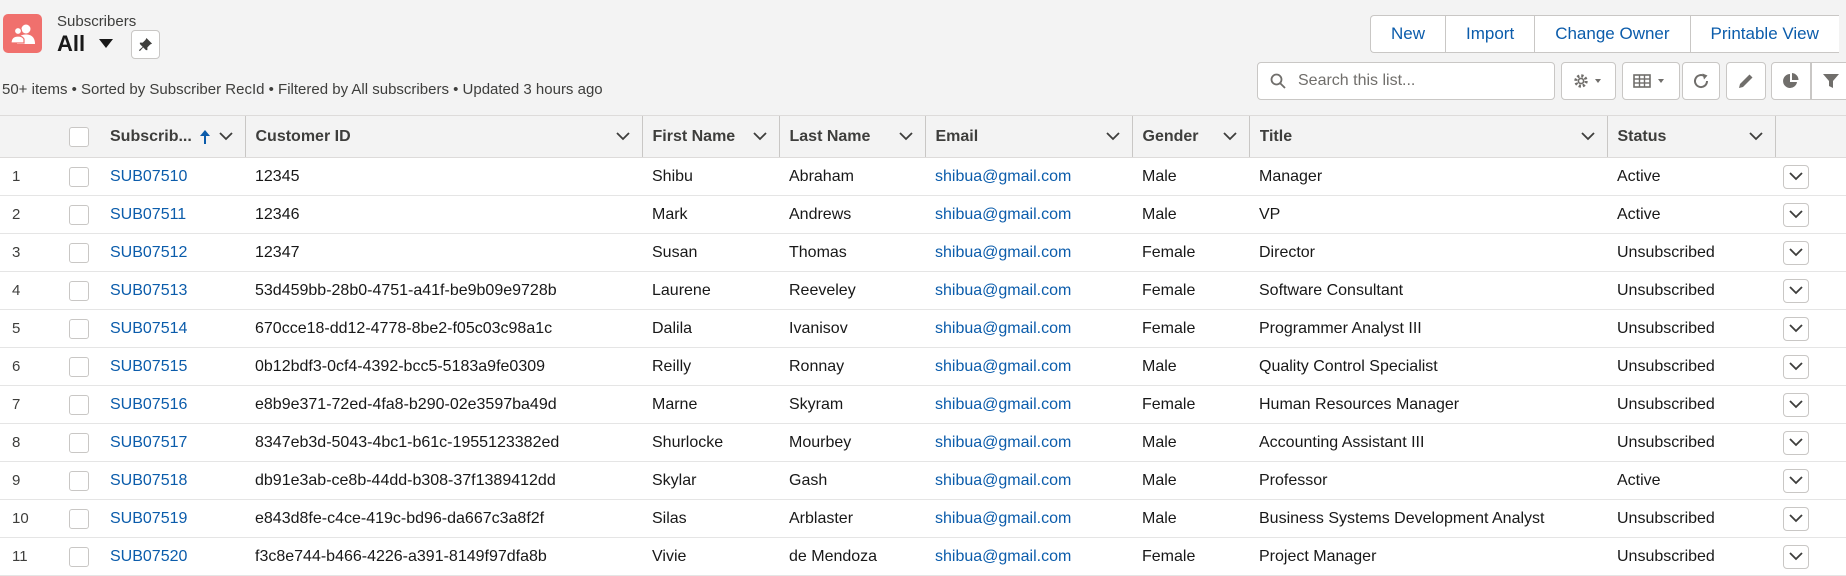  What do you see at coordinates (1416, 81) in the screenshot?
I see `search-input` at bounding box center [1416, 81].